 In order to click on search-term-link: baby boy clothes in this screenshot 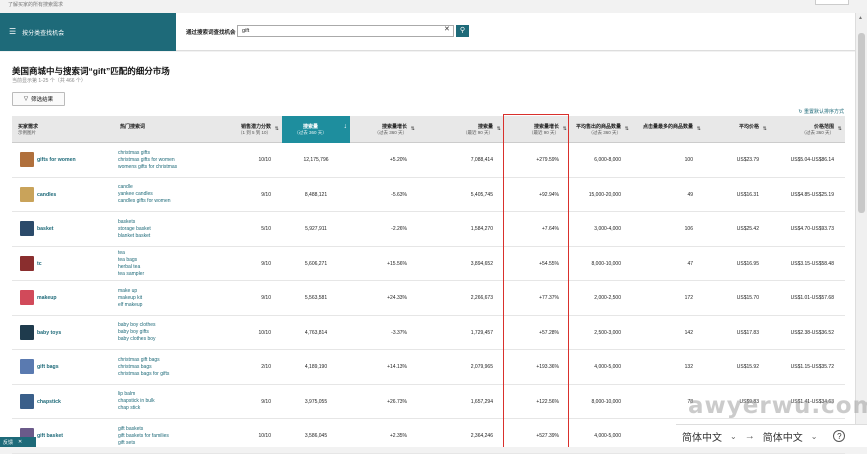, I will do `click(137, 325)`.